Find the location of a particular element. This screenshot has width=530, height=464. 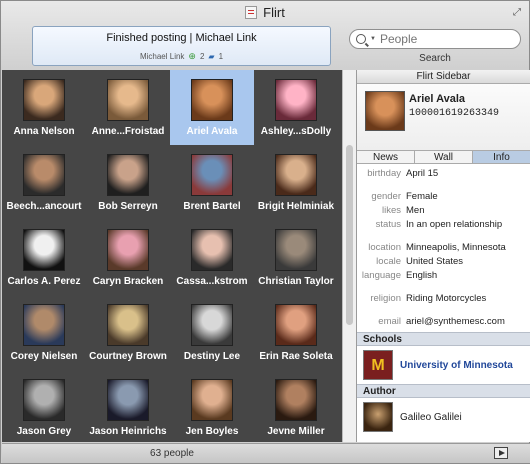

person-cell: Courtney Brown is located at coordinates (128, 332).